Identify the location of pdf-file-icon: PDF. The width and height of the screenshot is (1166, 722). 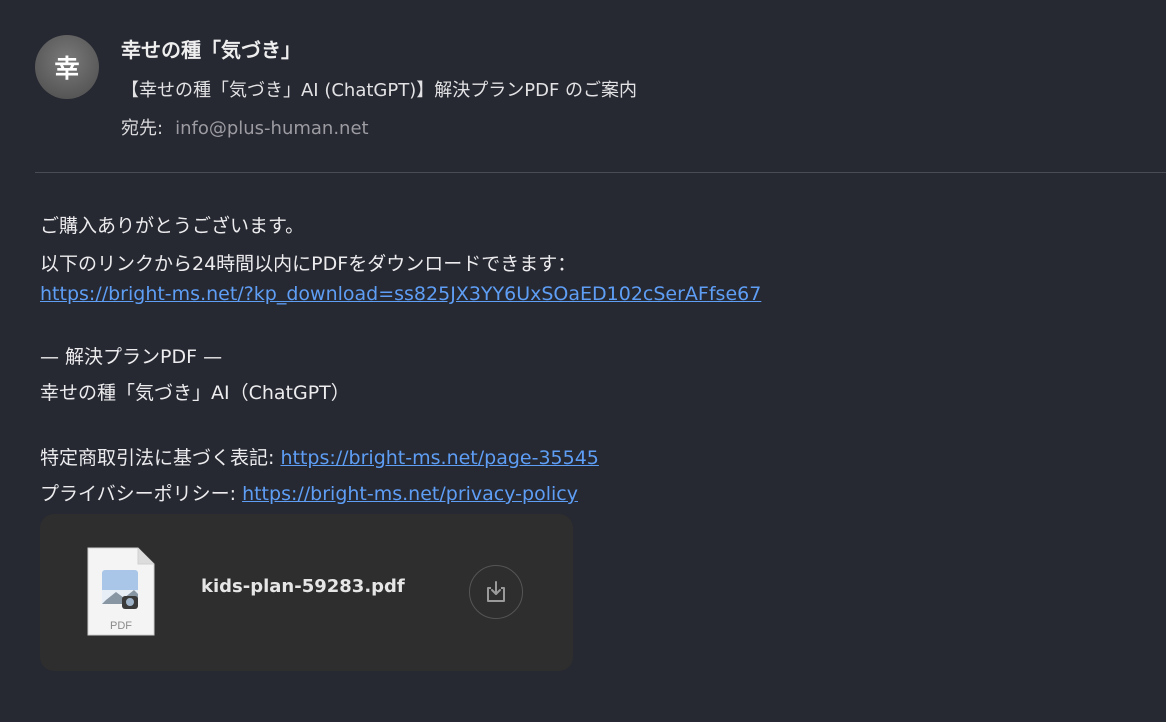
(121, 591).